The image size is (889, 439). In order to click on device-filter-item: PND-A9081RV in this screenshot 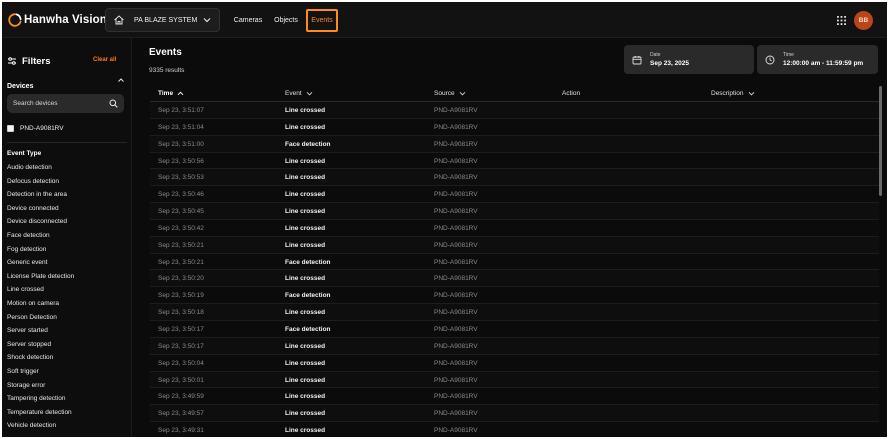, I will do `click(35, 128)`.